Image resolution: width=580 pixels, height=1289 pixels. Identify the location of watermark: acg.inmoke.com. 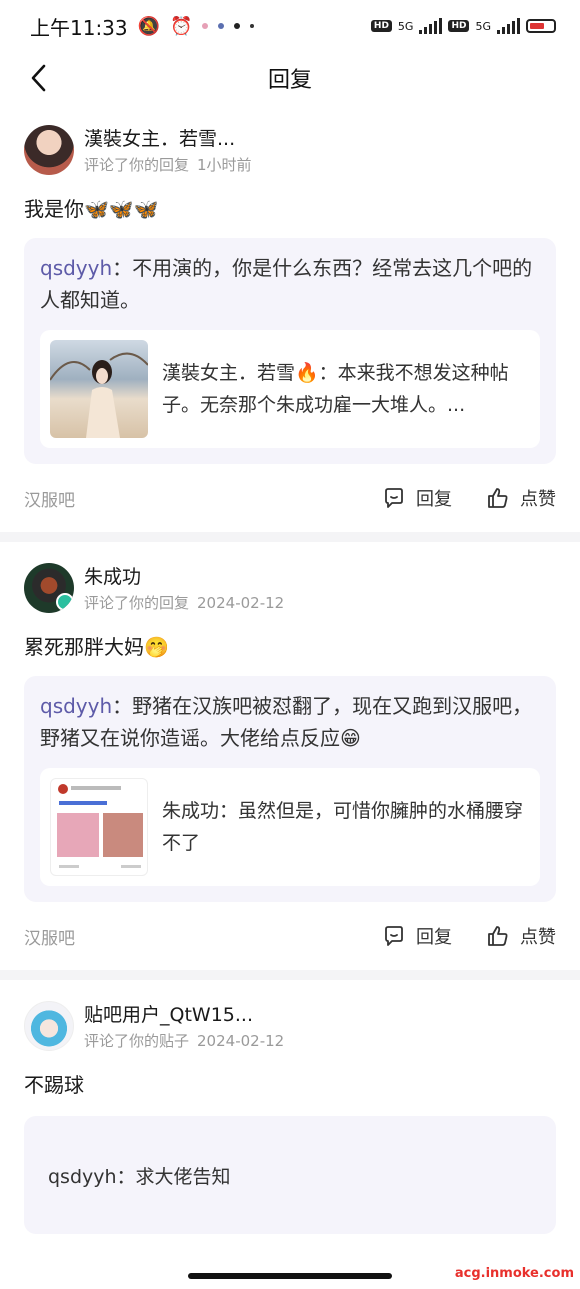
(514, 1273).